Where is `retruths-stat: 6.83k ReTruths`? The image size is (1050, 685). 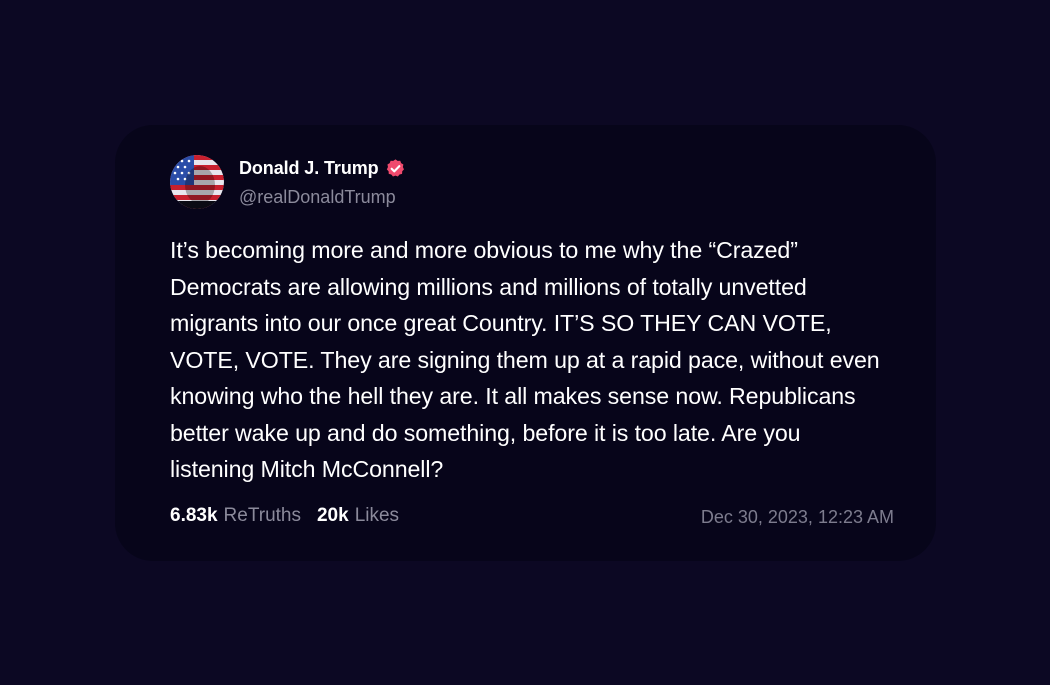 retruths-stat: 6.83k ReTruths is located at coordinates (235, 516).